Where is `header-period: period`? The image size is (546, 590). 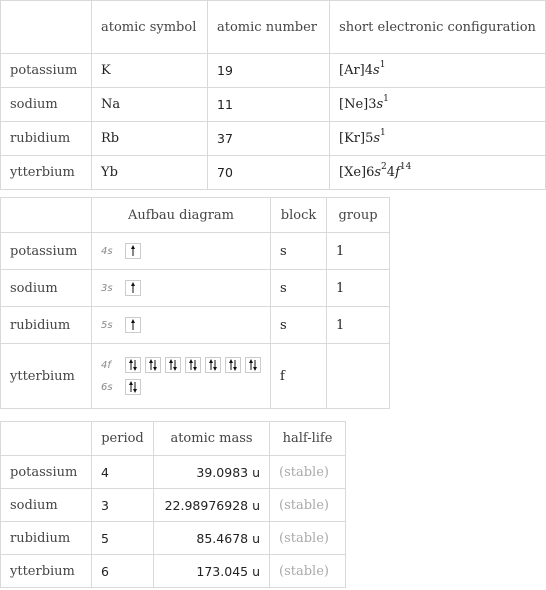 header-period: period is located at coordinates (122, 438).